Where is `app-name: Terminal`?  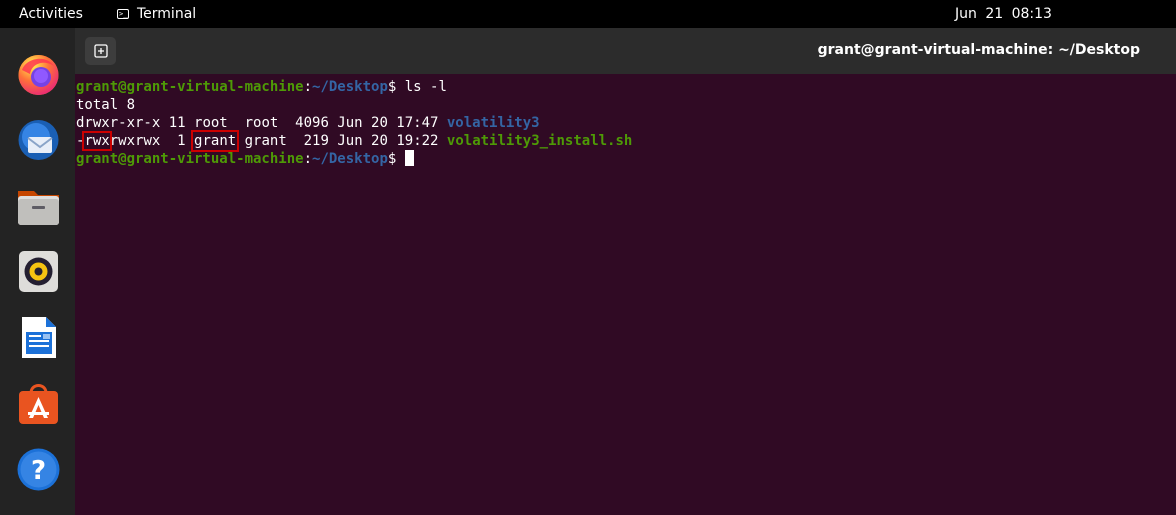
app-name: Terminal is located at coordinates (167, 14).